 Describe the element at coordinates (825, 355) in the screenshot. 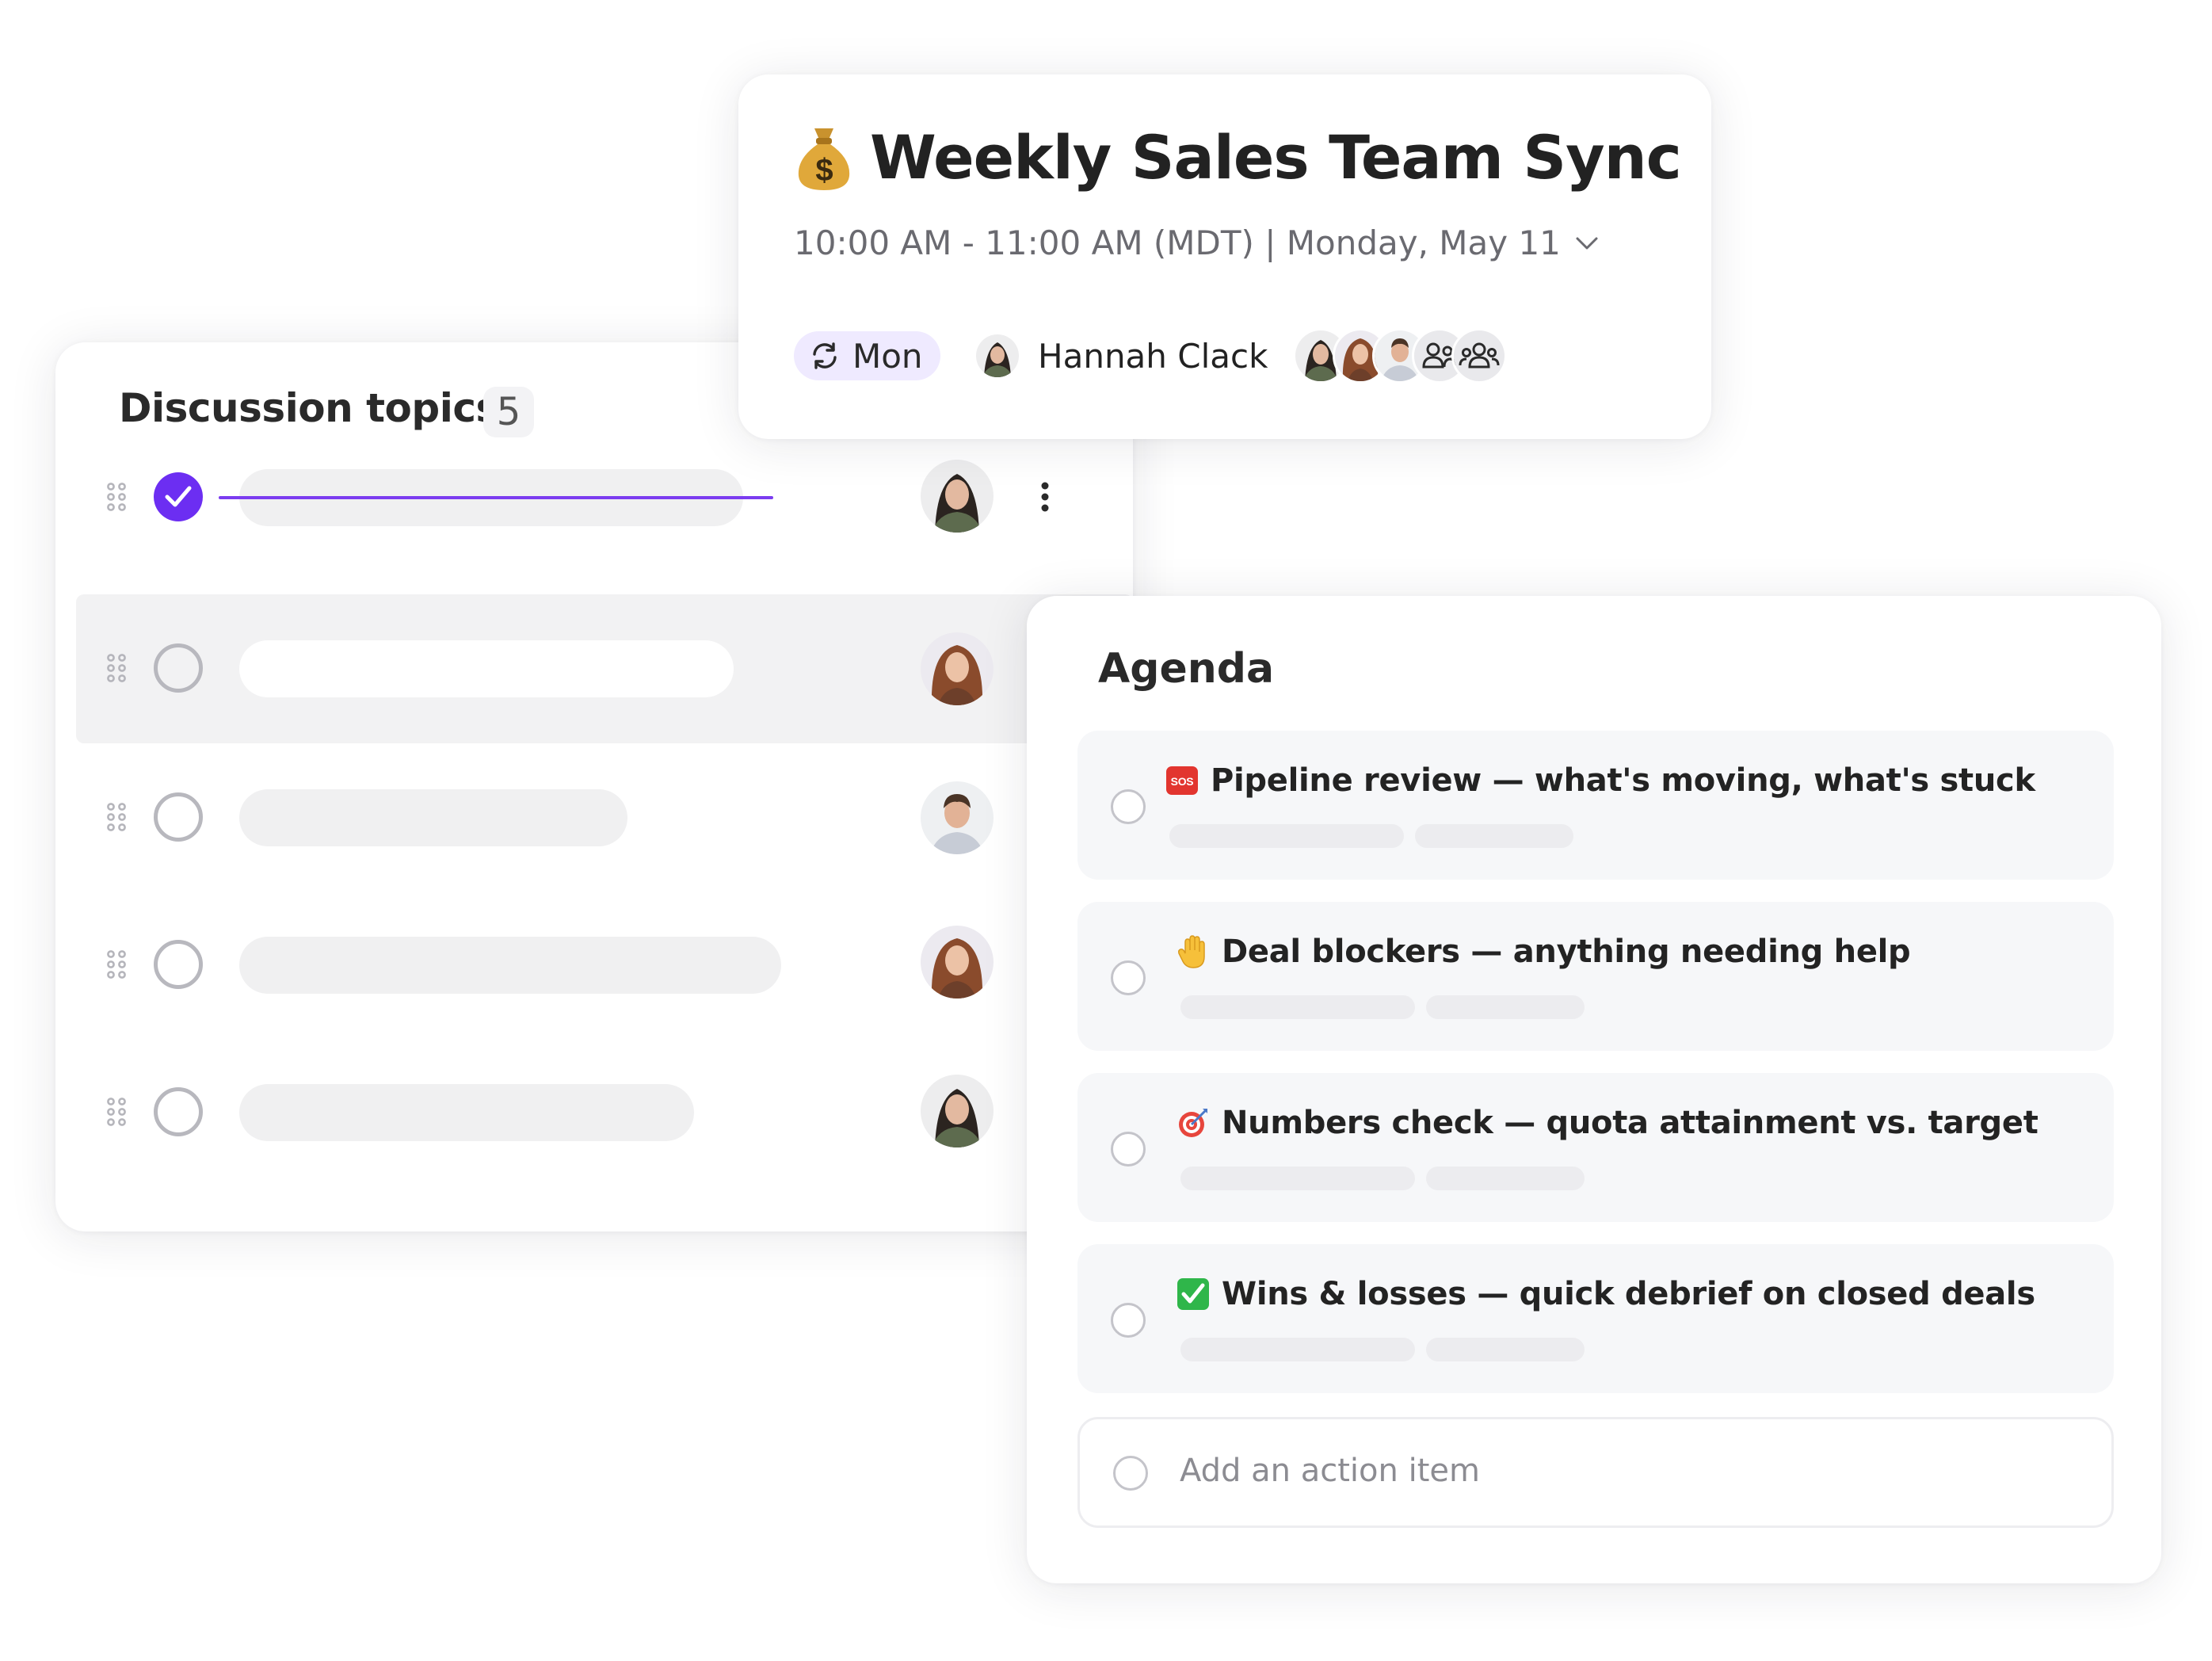

I see `repeat-icon` at that location.